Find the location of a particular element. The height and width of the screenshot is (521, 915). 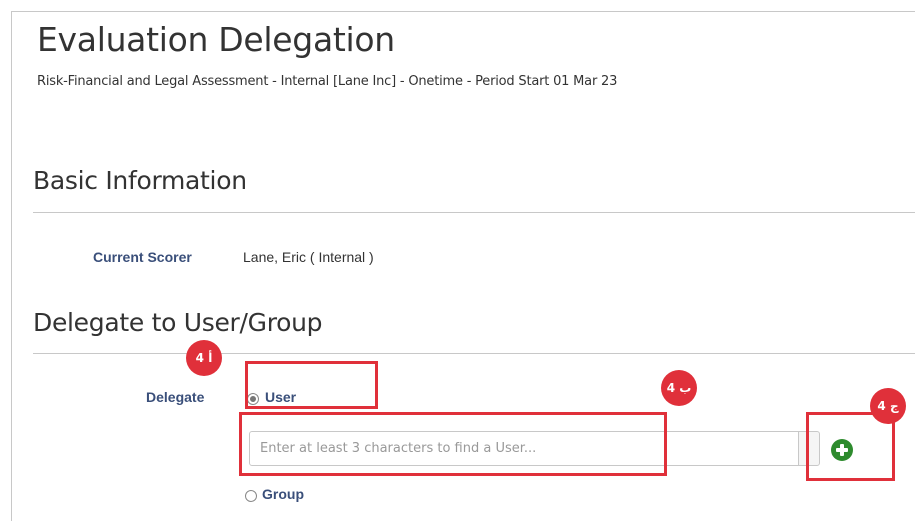

group-radio is located at coordinates (251, 496).